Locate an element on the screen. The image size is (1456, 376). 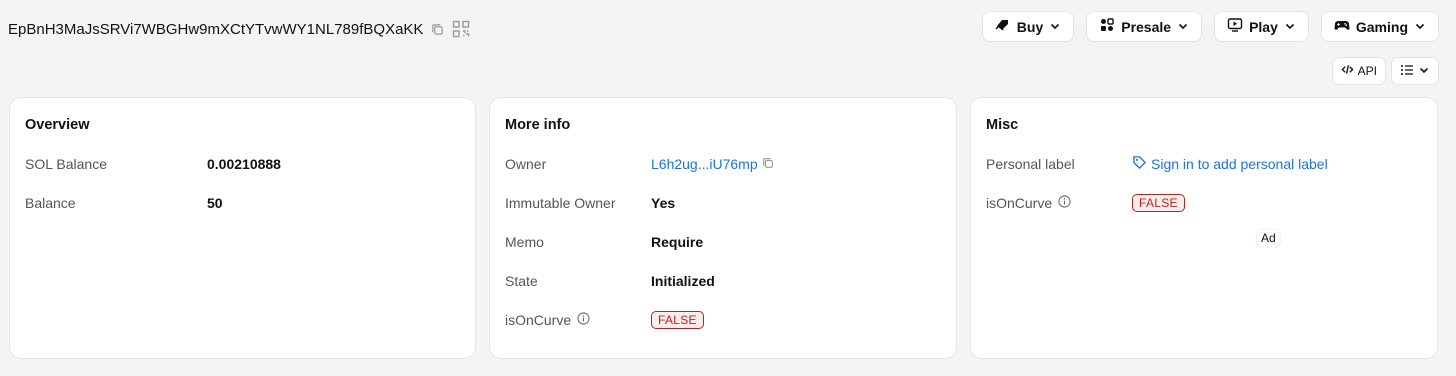
play-button: Play is located at coordinates (1261, 26).